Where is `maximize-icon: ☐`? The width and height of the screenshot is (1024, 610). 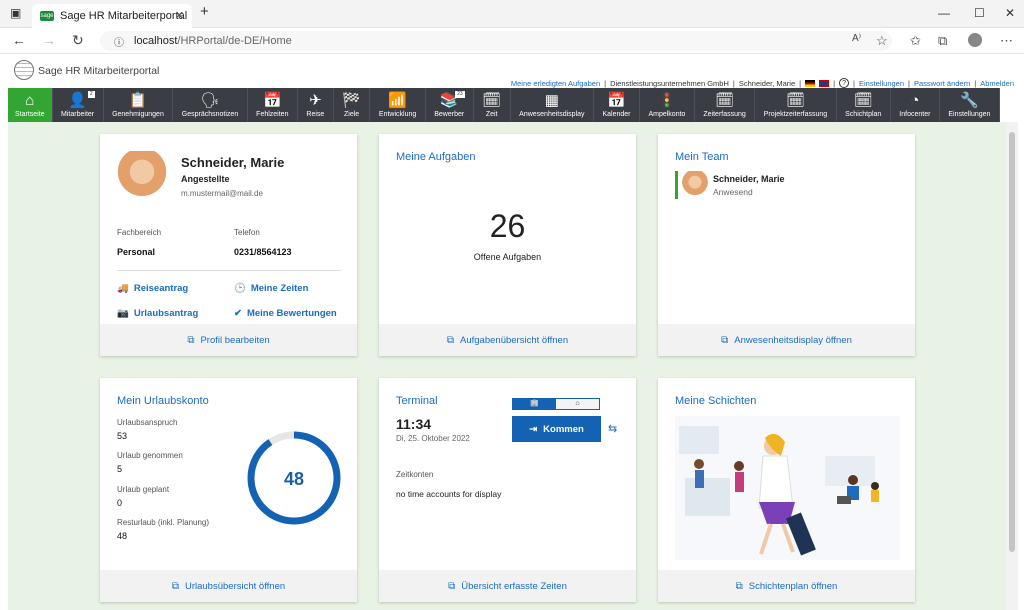 maximize-icon: ☐ is located at coordinates (979, 13).